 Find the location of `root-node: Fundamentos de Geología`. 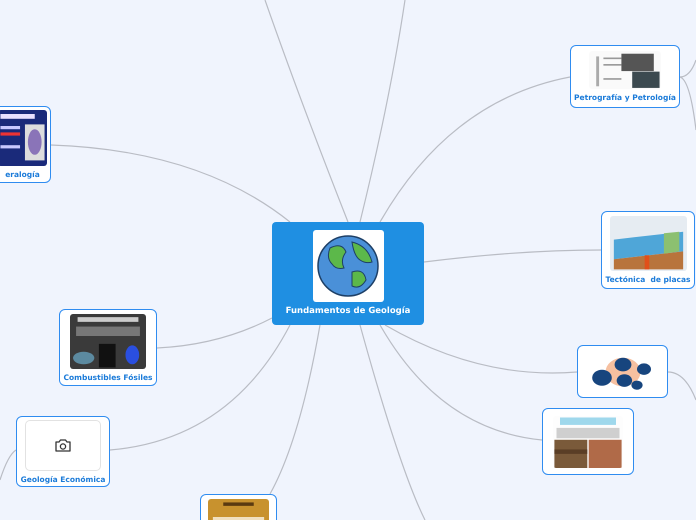

root-node: Fundamentos de Geología is located at coordinates (348, 273).